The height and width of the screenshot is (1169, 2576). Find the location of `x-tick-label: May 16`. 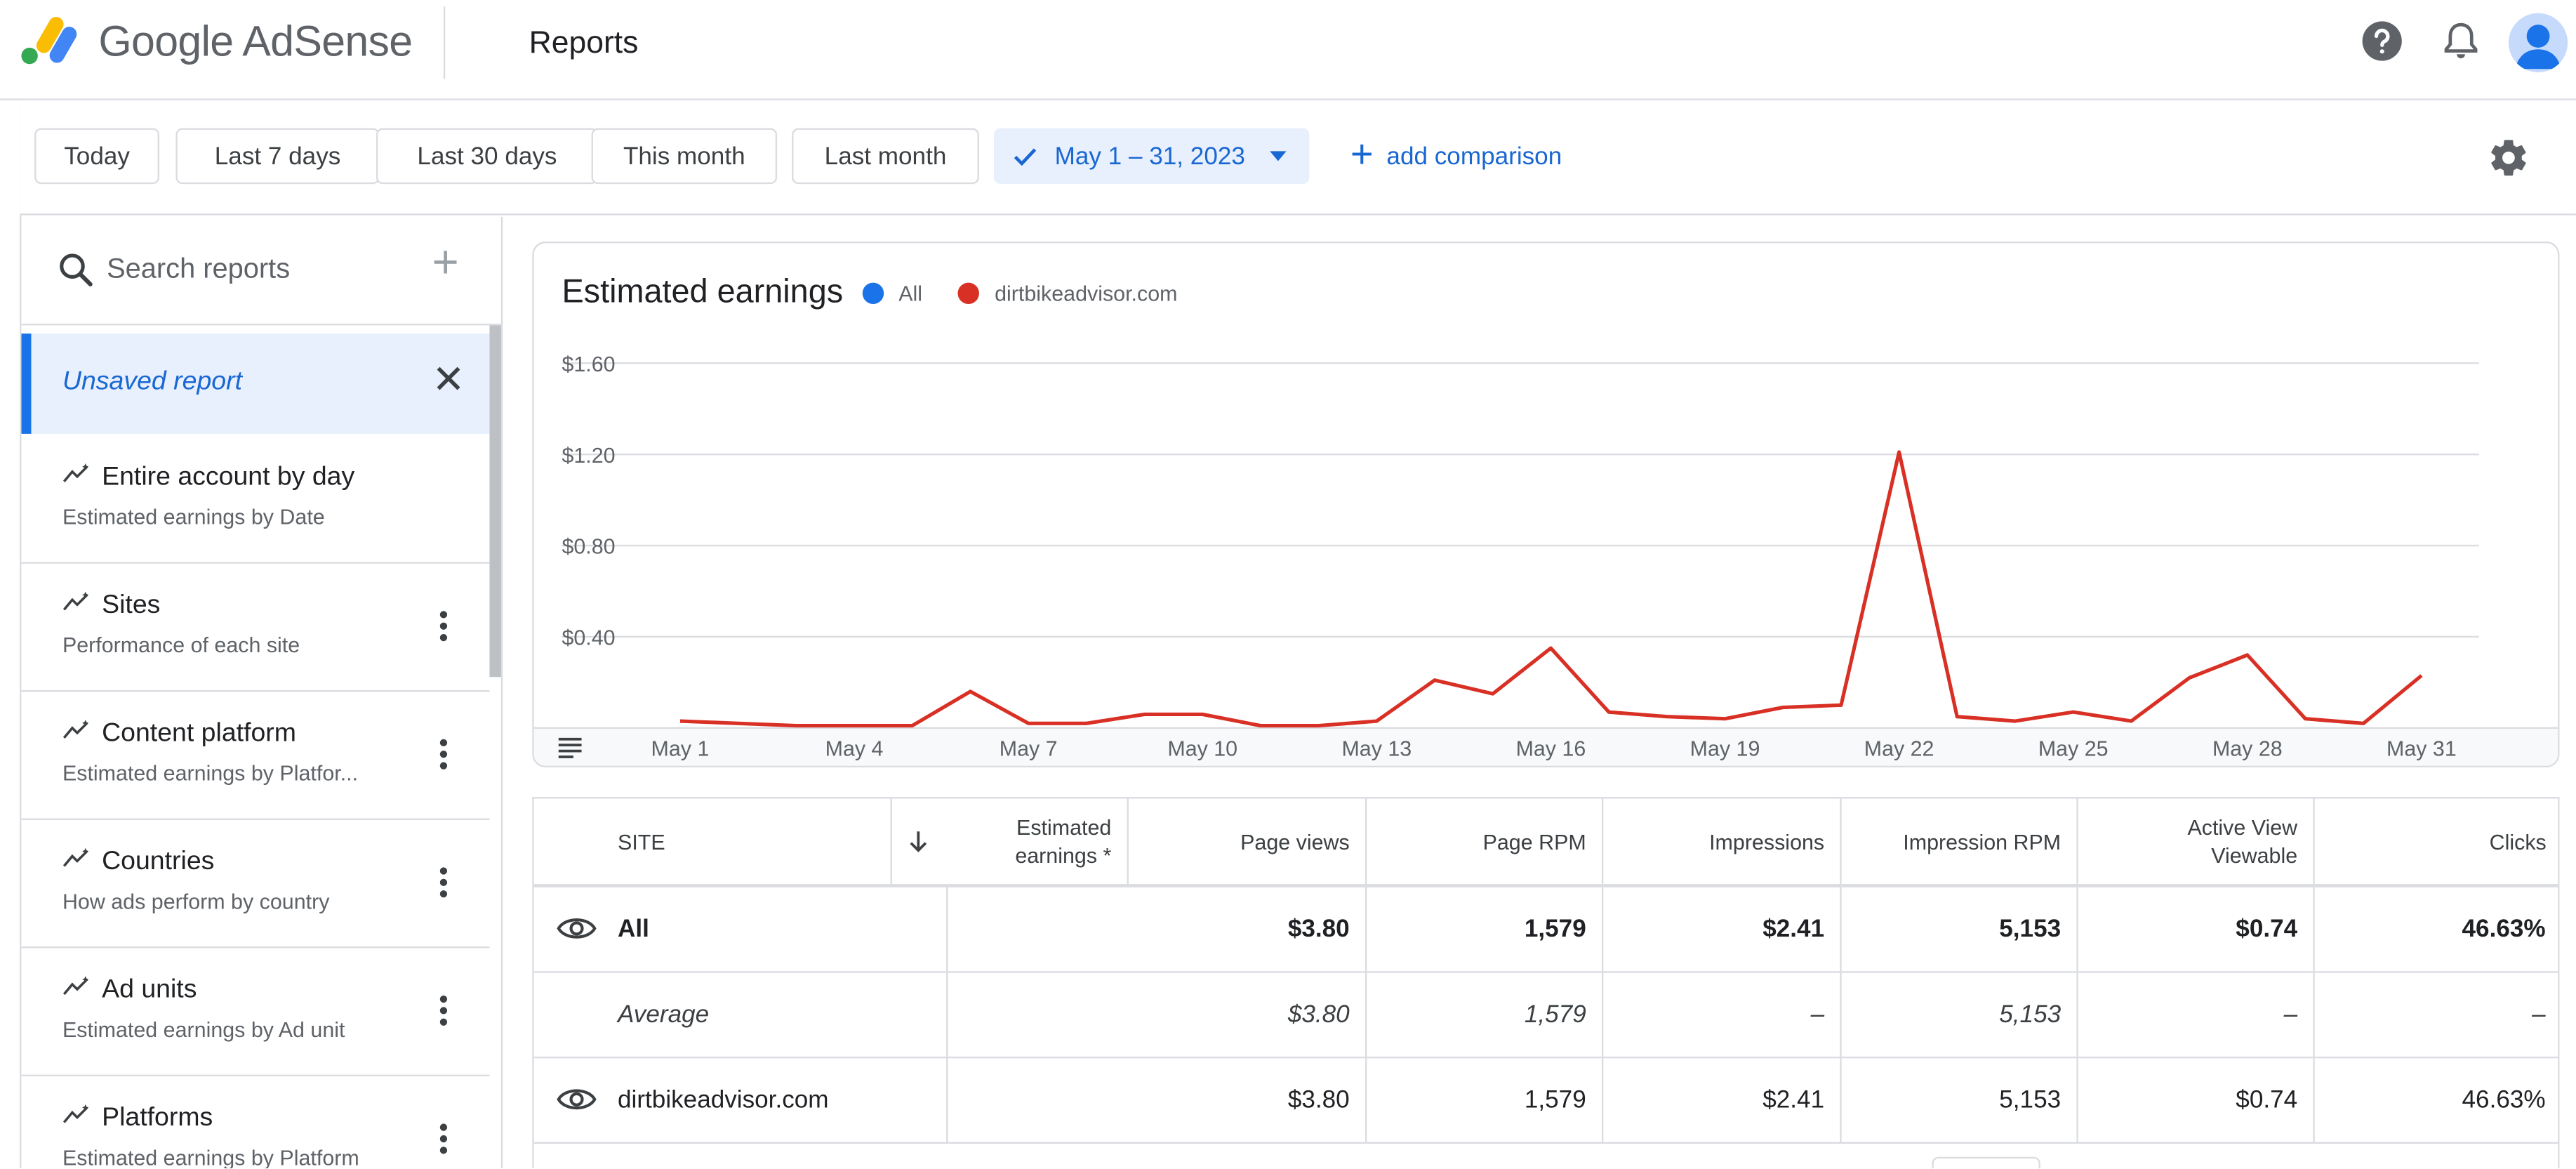

x-tick-label: May 16 is located at coordinates (1551, 749).